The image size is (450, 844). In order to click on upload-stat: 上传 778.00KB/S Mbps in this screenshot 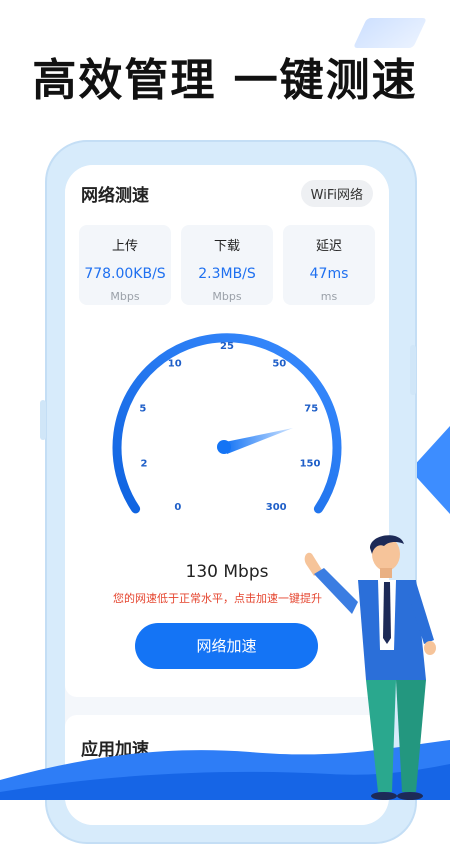, I will do `click(125, 265)`.